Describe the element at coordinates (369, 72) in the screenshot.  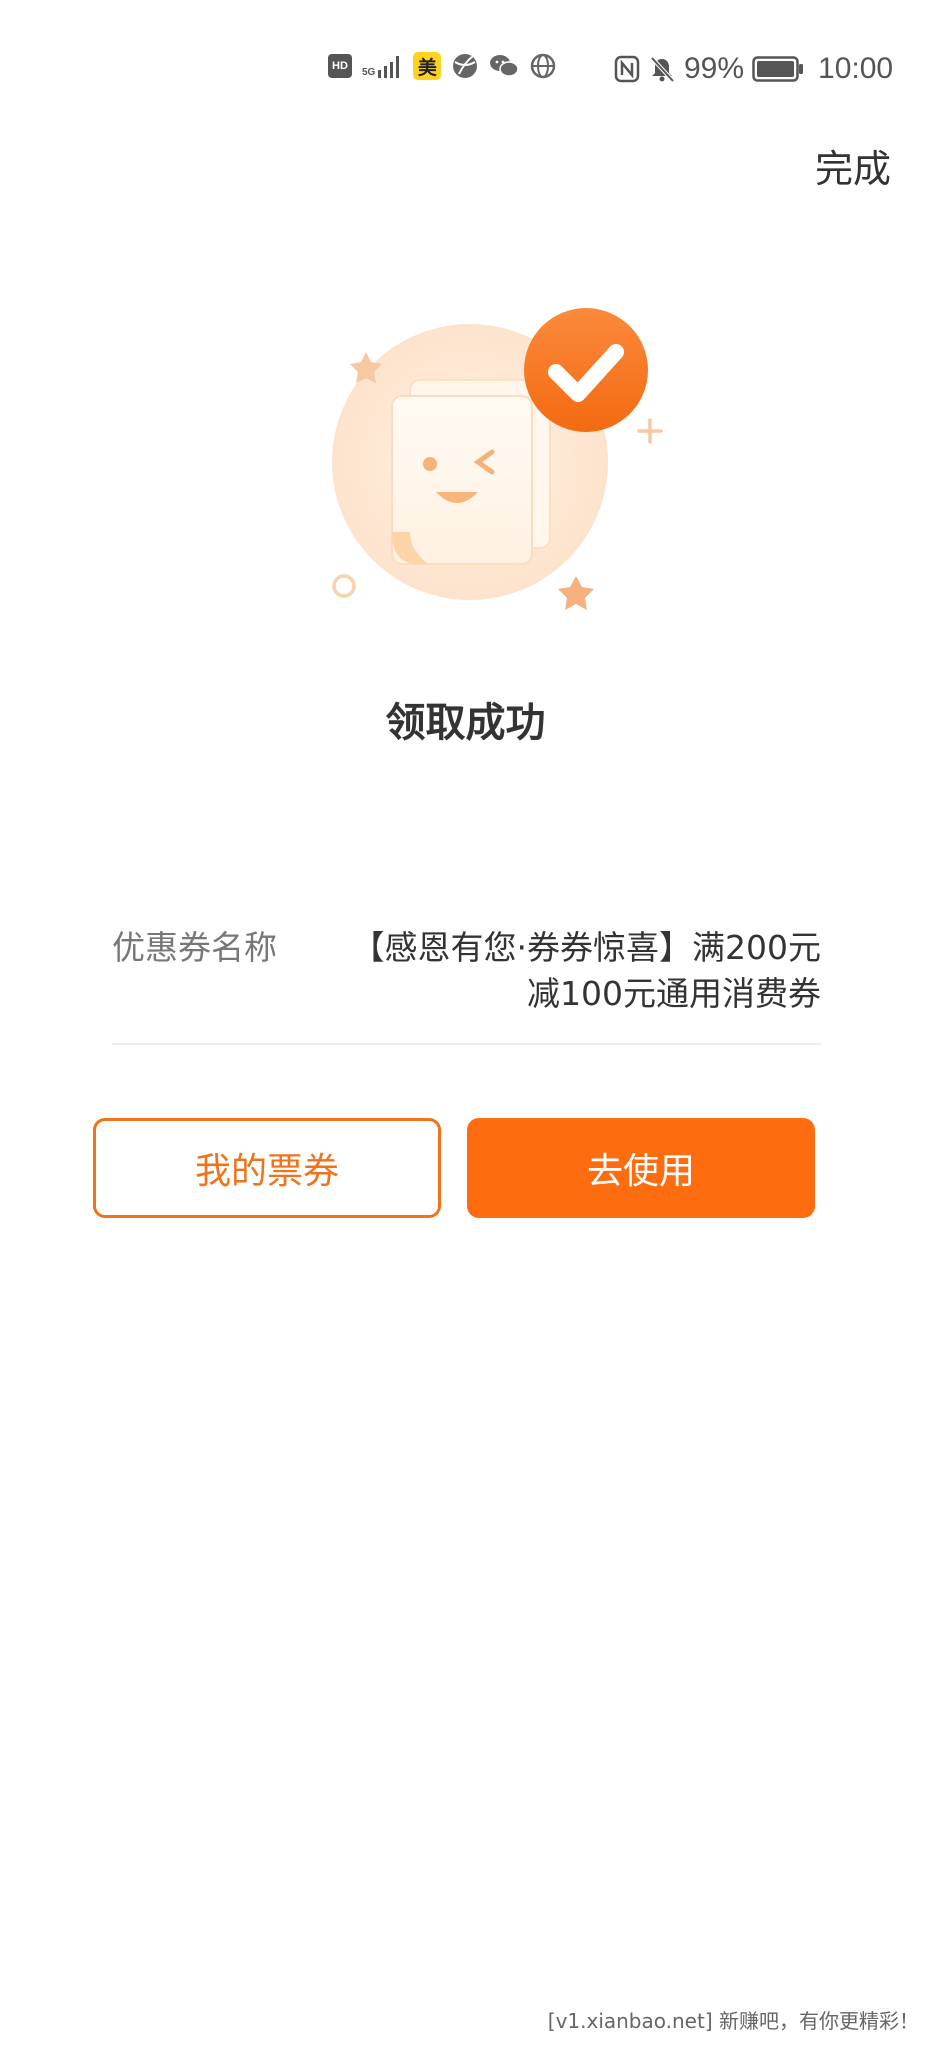
I see `network-type-label: 5G` at that location.